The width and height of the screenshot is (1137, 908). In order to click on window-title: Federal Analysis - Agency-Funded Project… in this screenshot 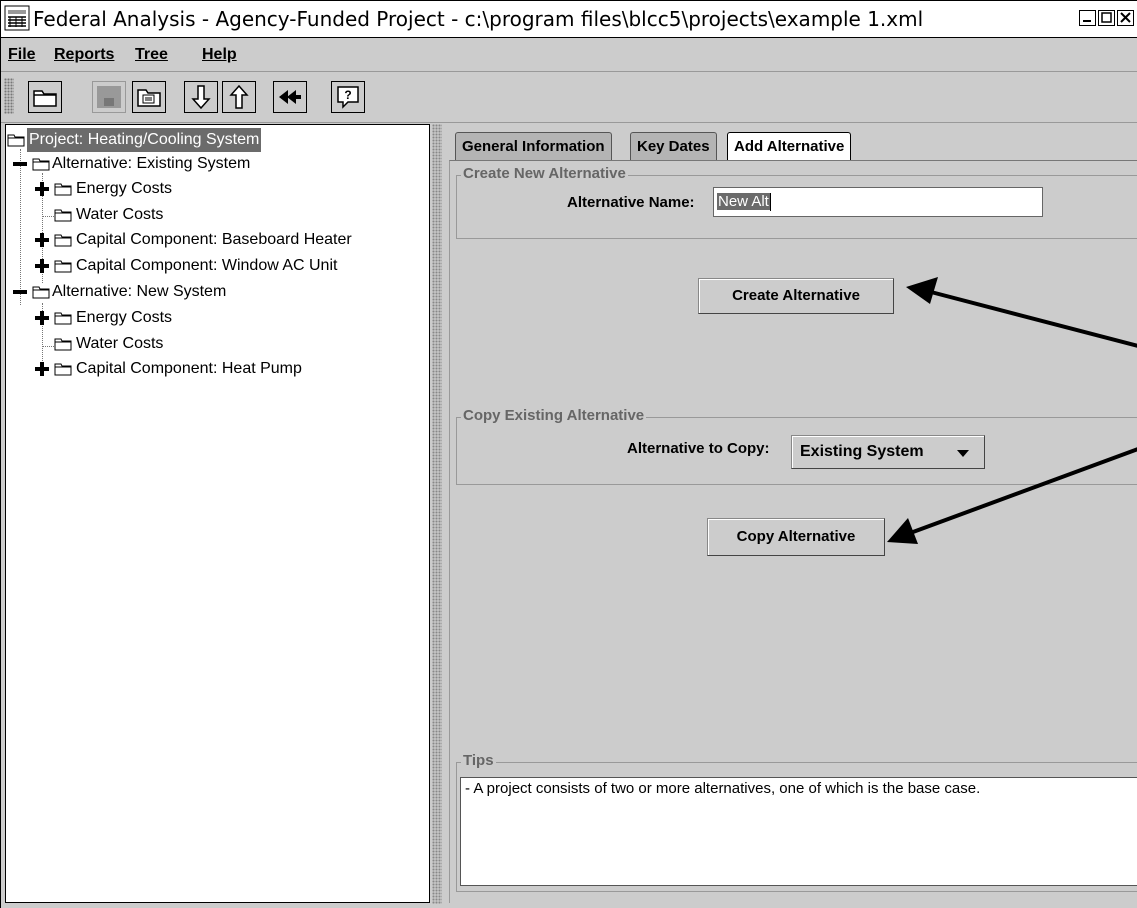, I will do `click(478, 19)`.